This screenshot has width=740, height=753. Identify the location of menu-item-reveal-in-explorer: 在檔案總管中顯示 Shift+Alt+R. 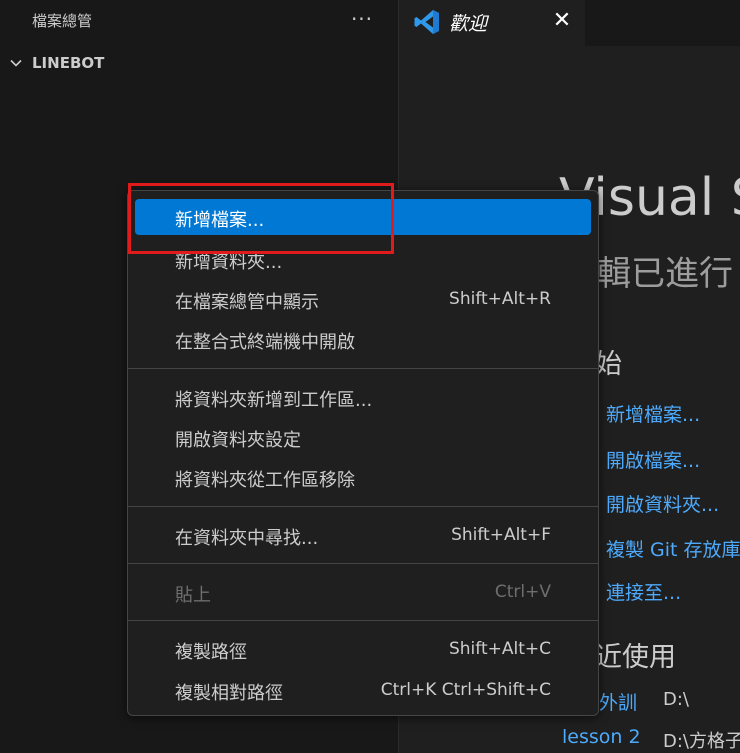
(363, 299).